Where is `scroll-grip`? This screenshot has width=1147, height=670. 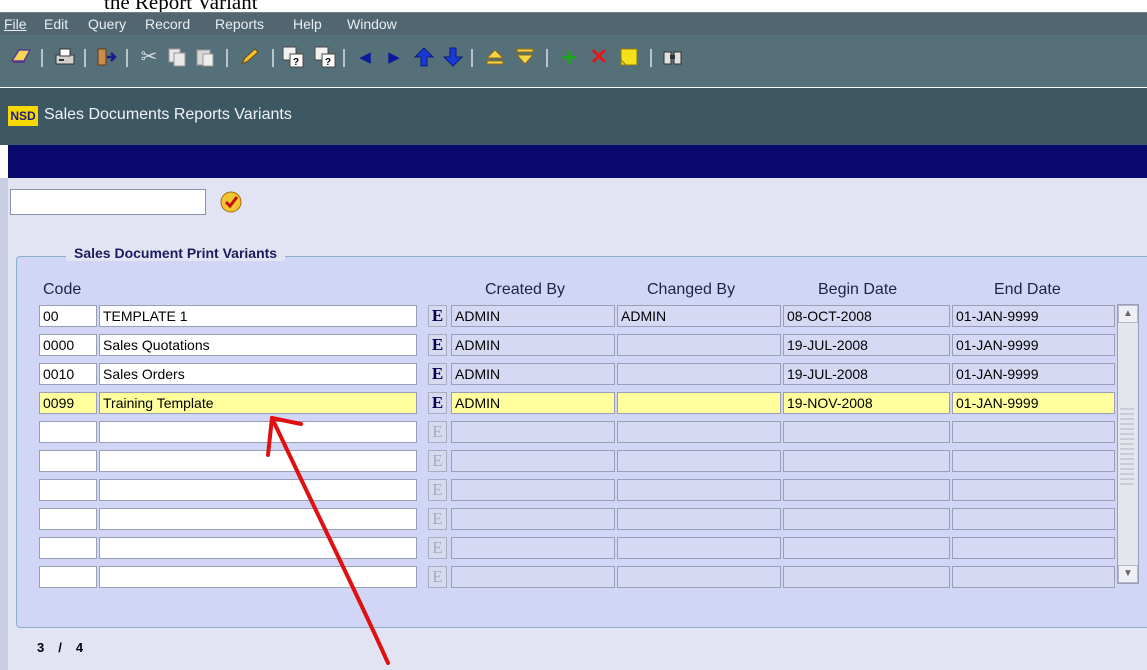 scroll-grip is located at coordinates (1127, 445).